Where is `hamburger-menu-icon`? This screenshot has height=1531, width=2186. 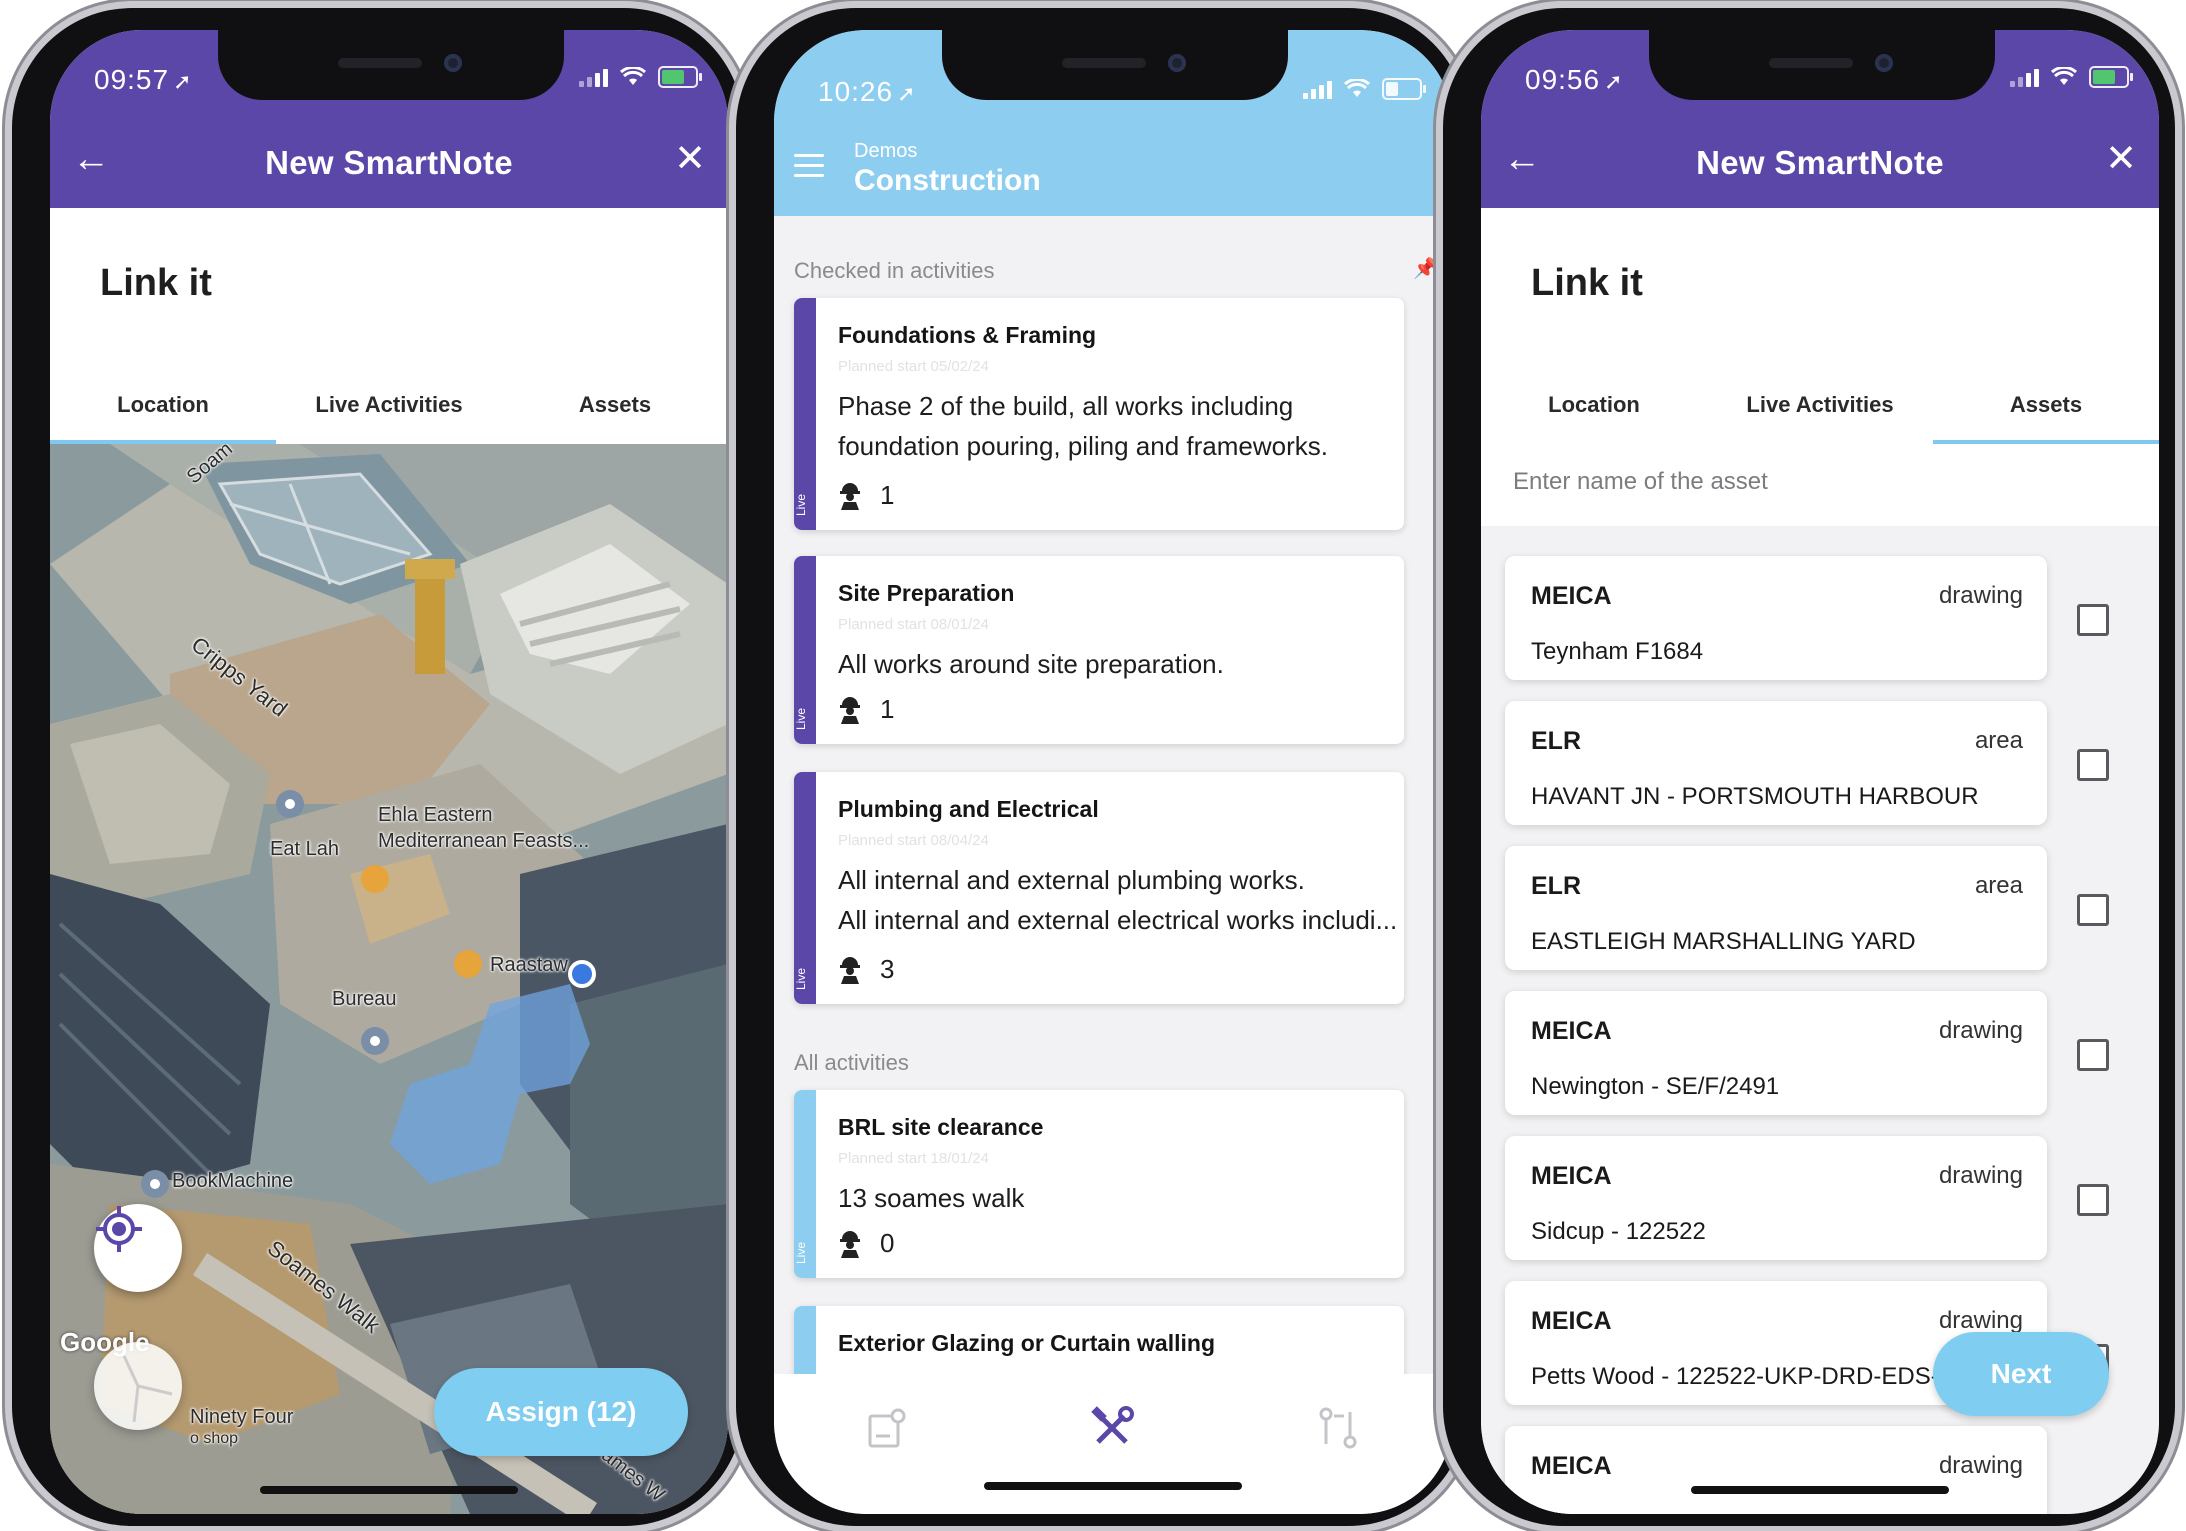
hamburger-menu-icon is located at coordinates (809, 169).